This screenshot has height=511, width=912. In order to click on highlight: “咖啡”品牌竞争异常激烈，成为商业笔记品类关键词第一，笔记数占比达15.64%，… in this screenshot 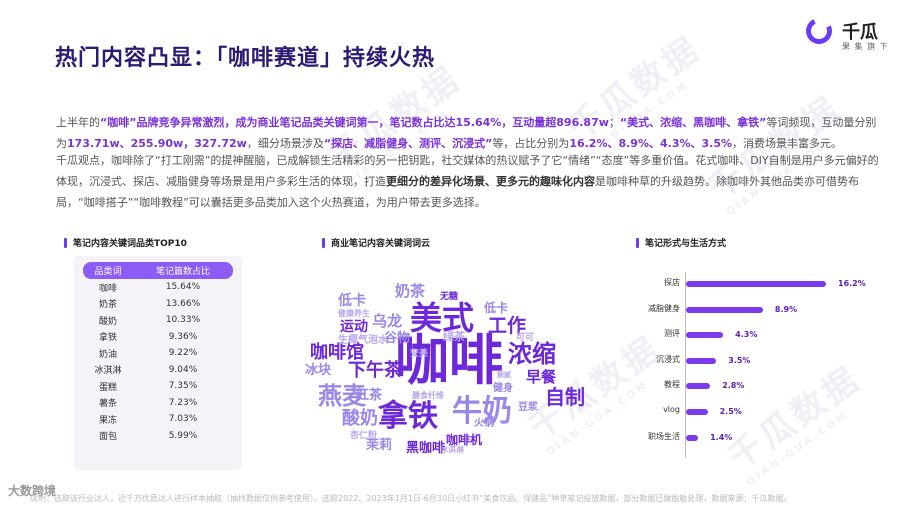, I will do `click(354, 122)`.